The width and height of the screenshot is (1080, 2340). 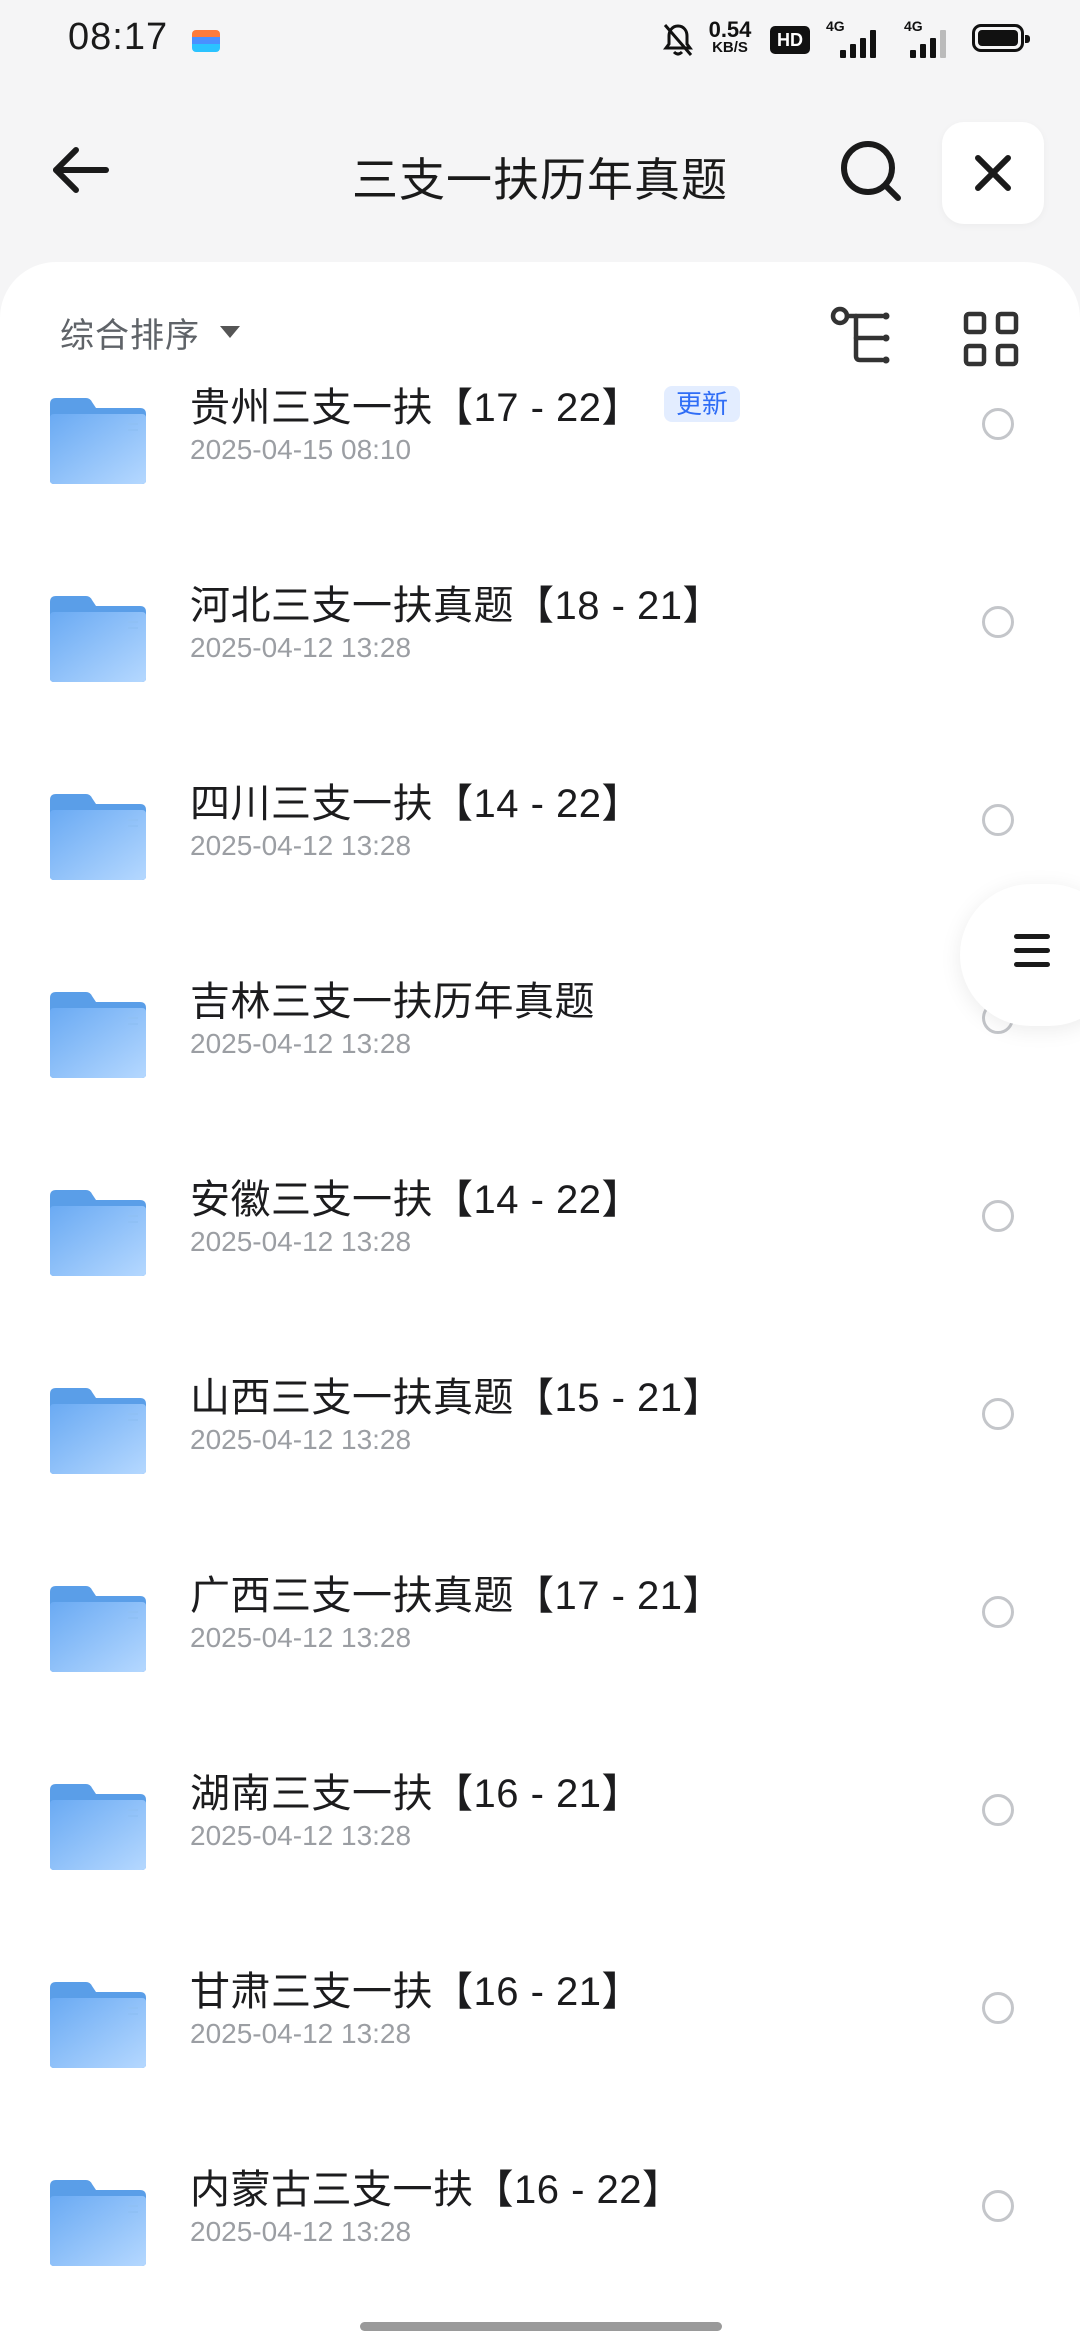 I want to click on folder-row: 河北三支一扶真题【18 - 21】 2025-04-12 13:28, so click(x=540, y=673).